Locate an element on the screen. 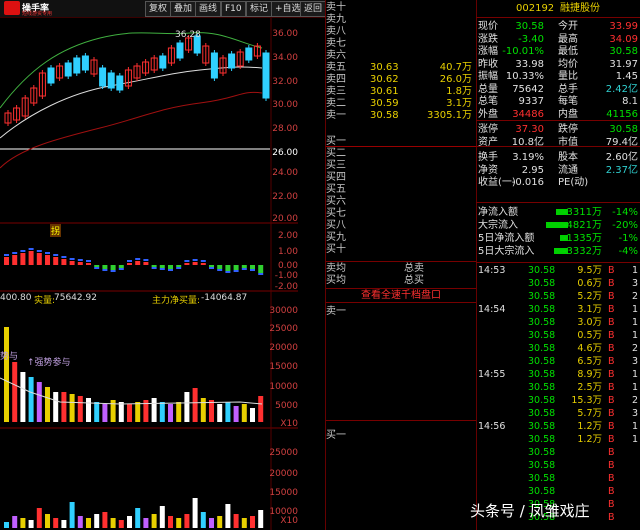 Image resolution: width=640 pixels, height=530 pixels. stat-label: 均价 is located at coordinates (568, 64).